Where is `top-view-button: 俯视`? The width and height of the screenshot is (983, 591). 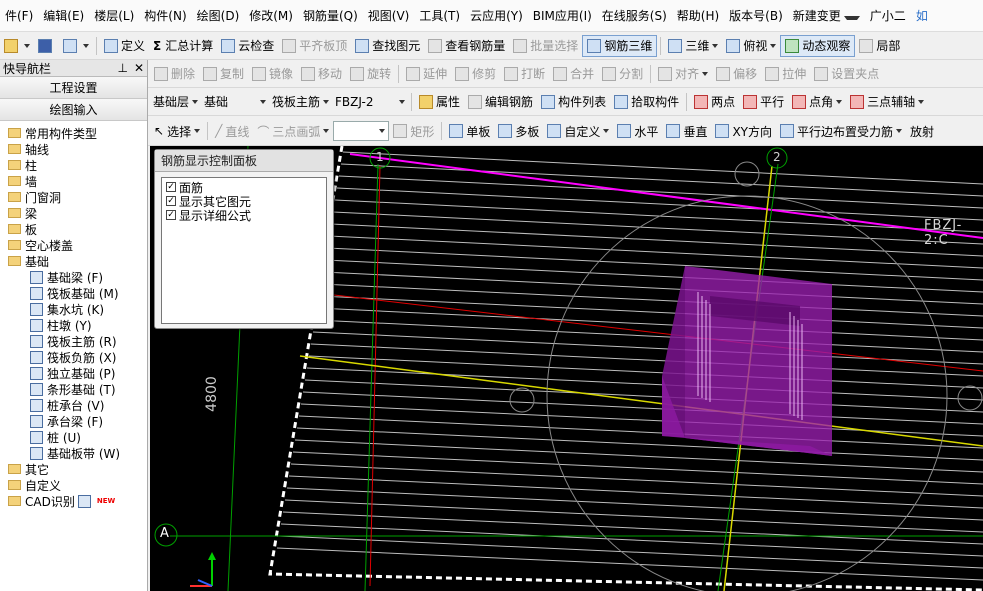
top-view-button: 俯视 is located at coordinates (751, 46).